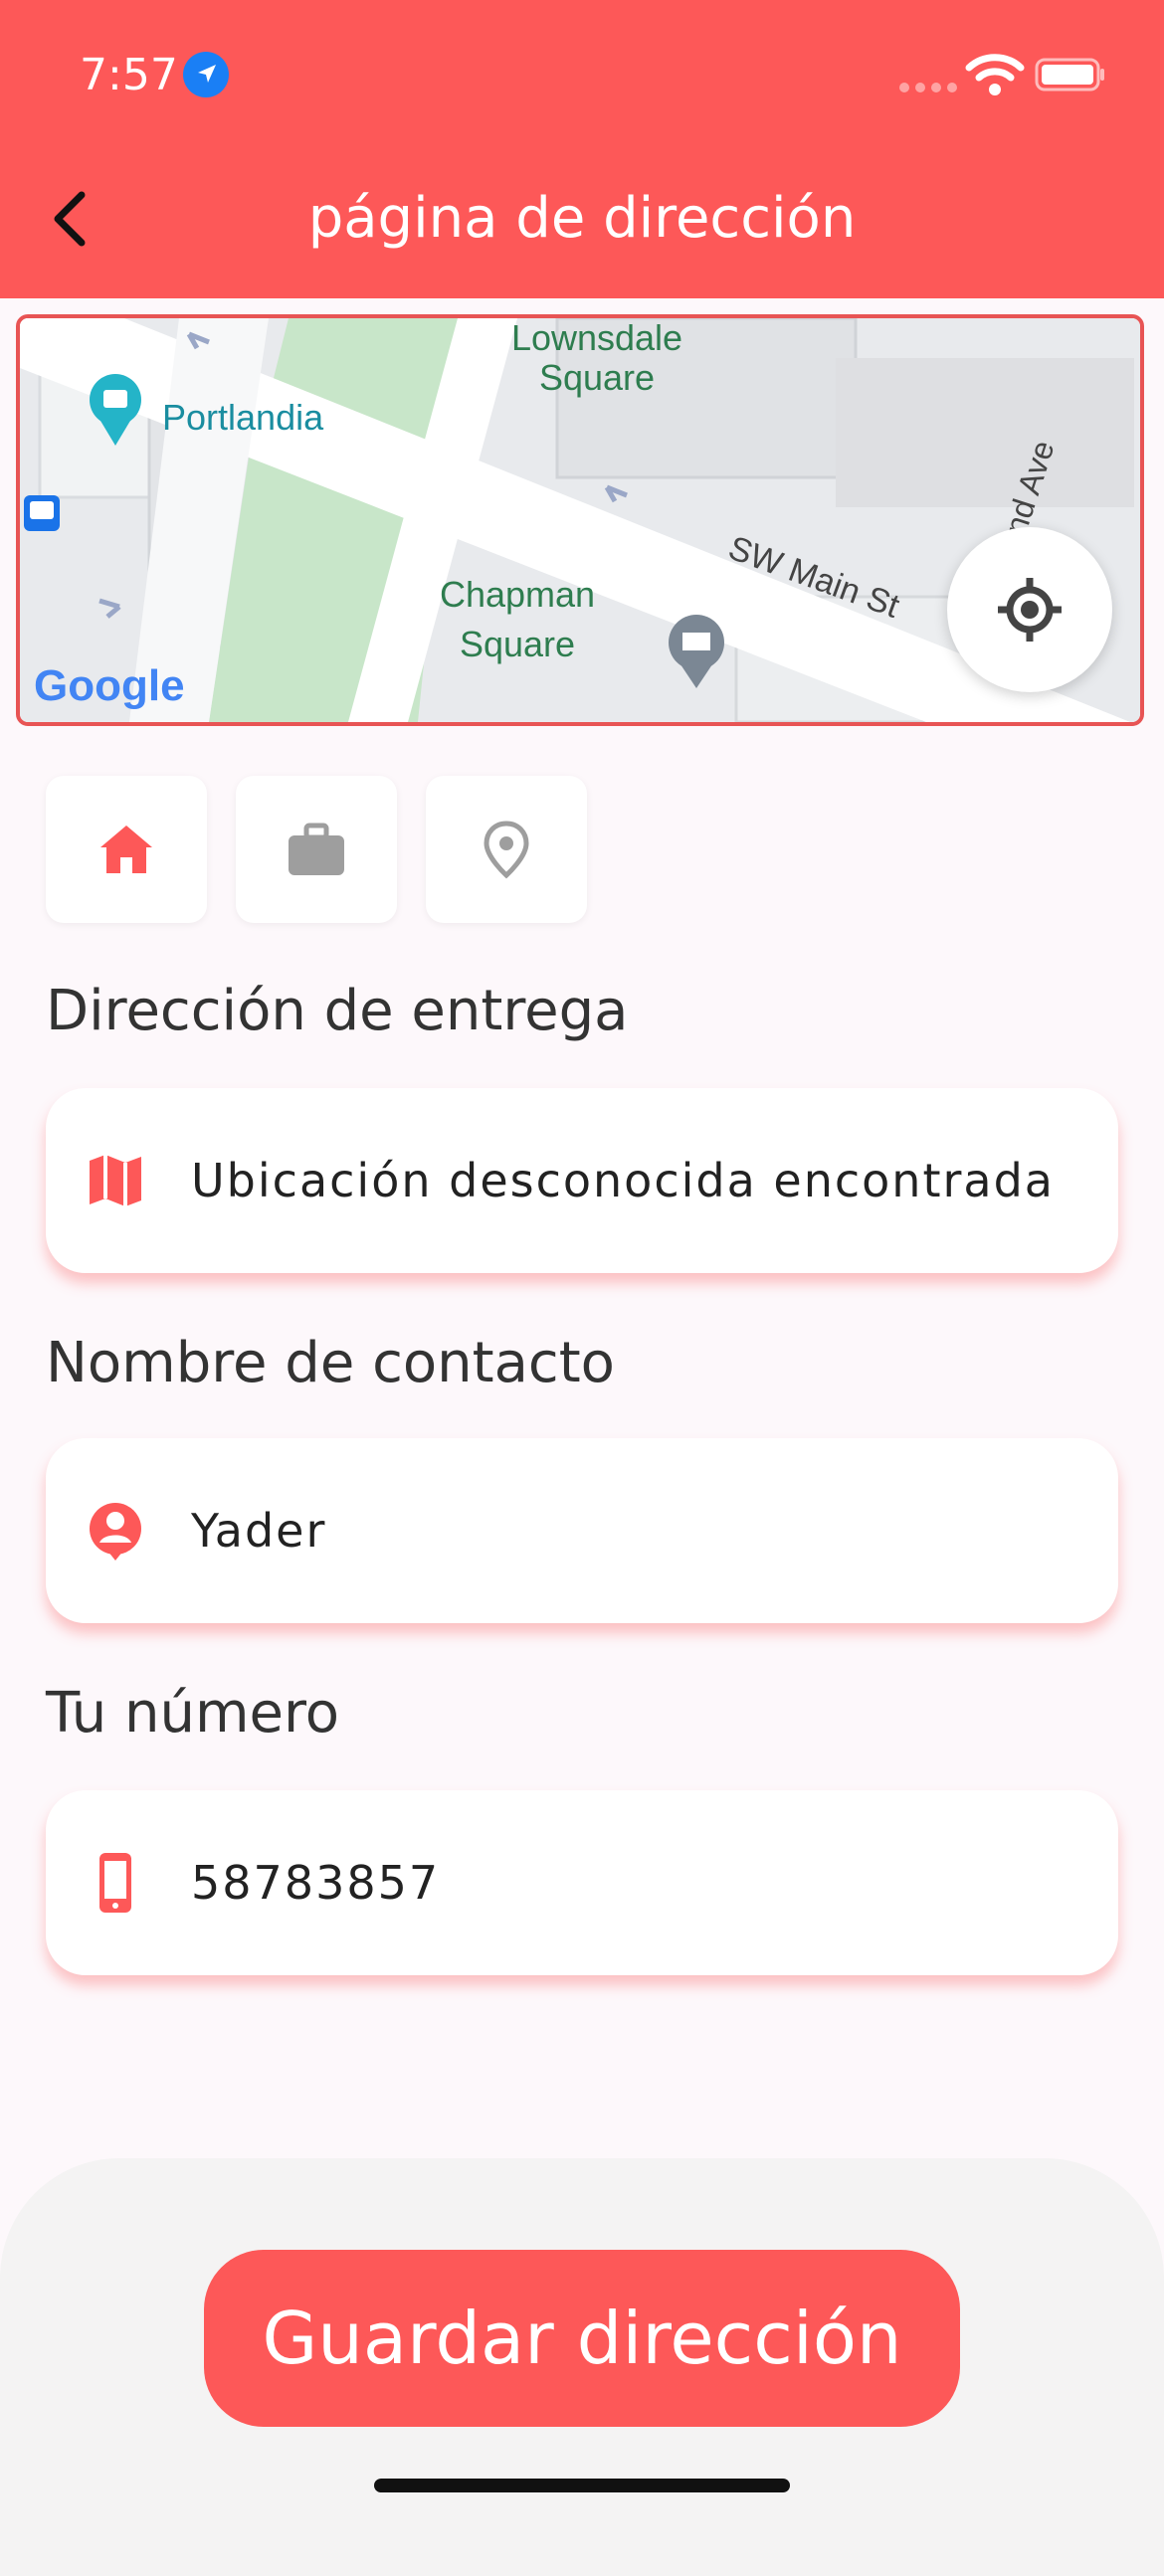 The height and width of the screenshot is (2576, 1164). I want to click on delivery-address-label: Dirección de entrega, so click(337, 1011).